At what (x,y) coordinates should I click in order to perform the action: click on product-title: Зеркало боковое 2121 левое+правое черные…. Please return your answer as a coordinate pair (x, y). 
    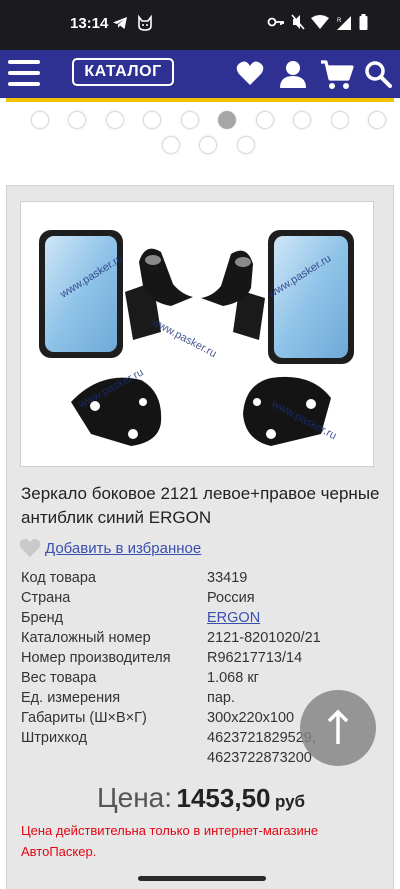
    Looking at the image, I should click on (200, 505).